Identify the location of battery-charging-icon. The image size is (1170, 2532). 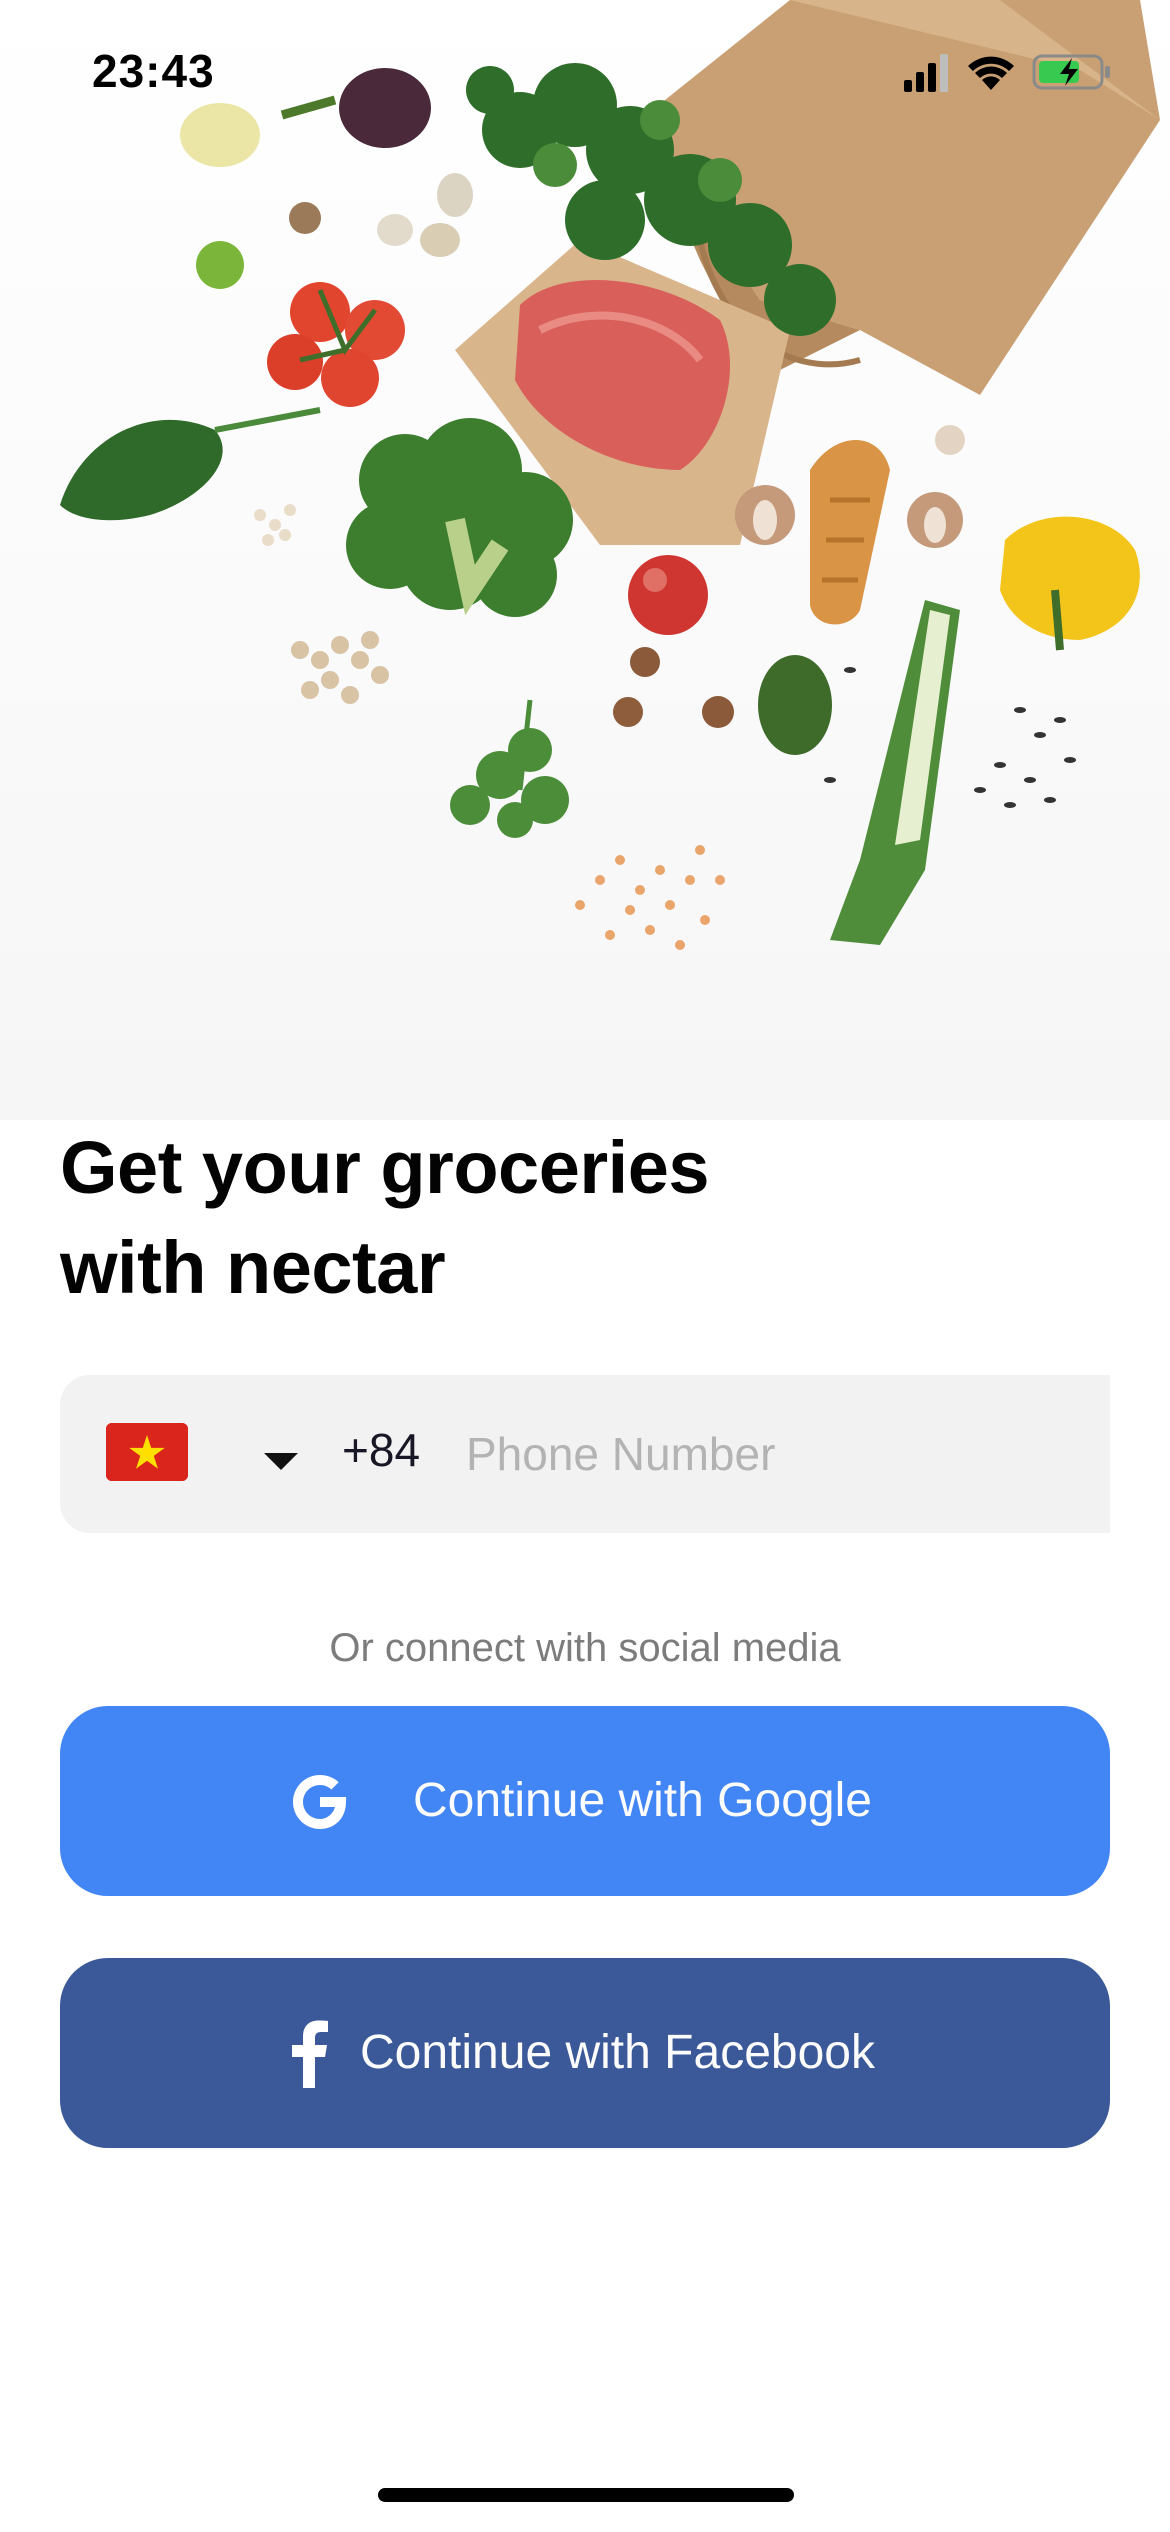
(1071, 72).